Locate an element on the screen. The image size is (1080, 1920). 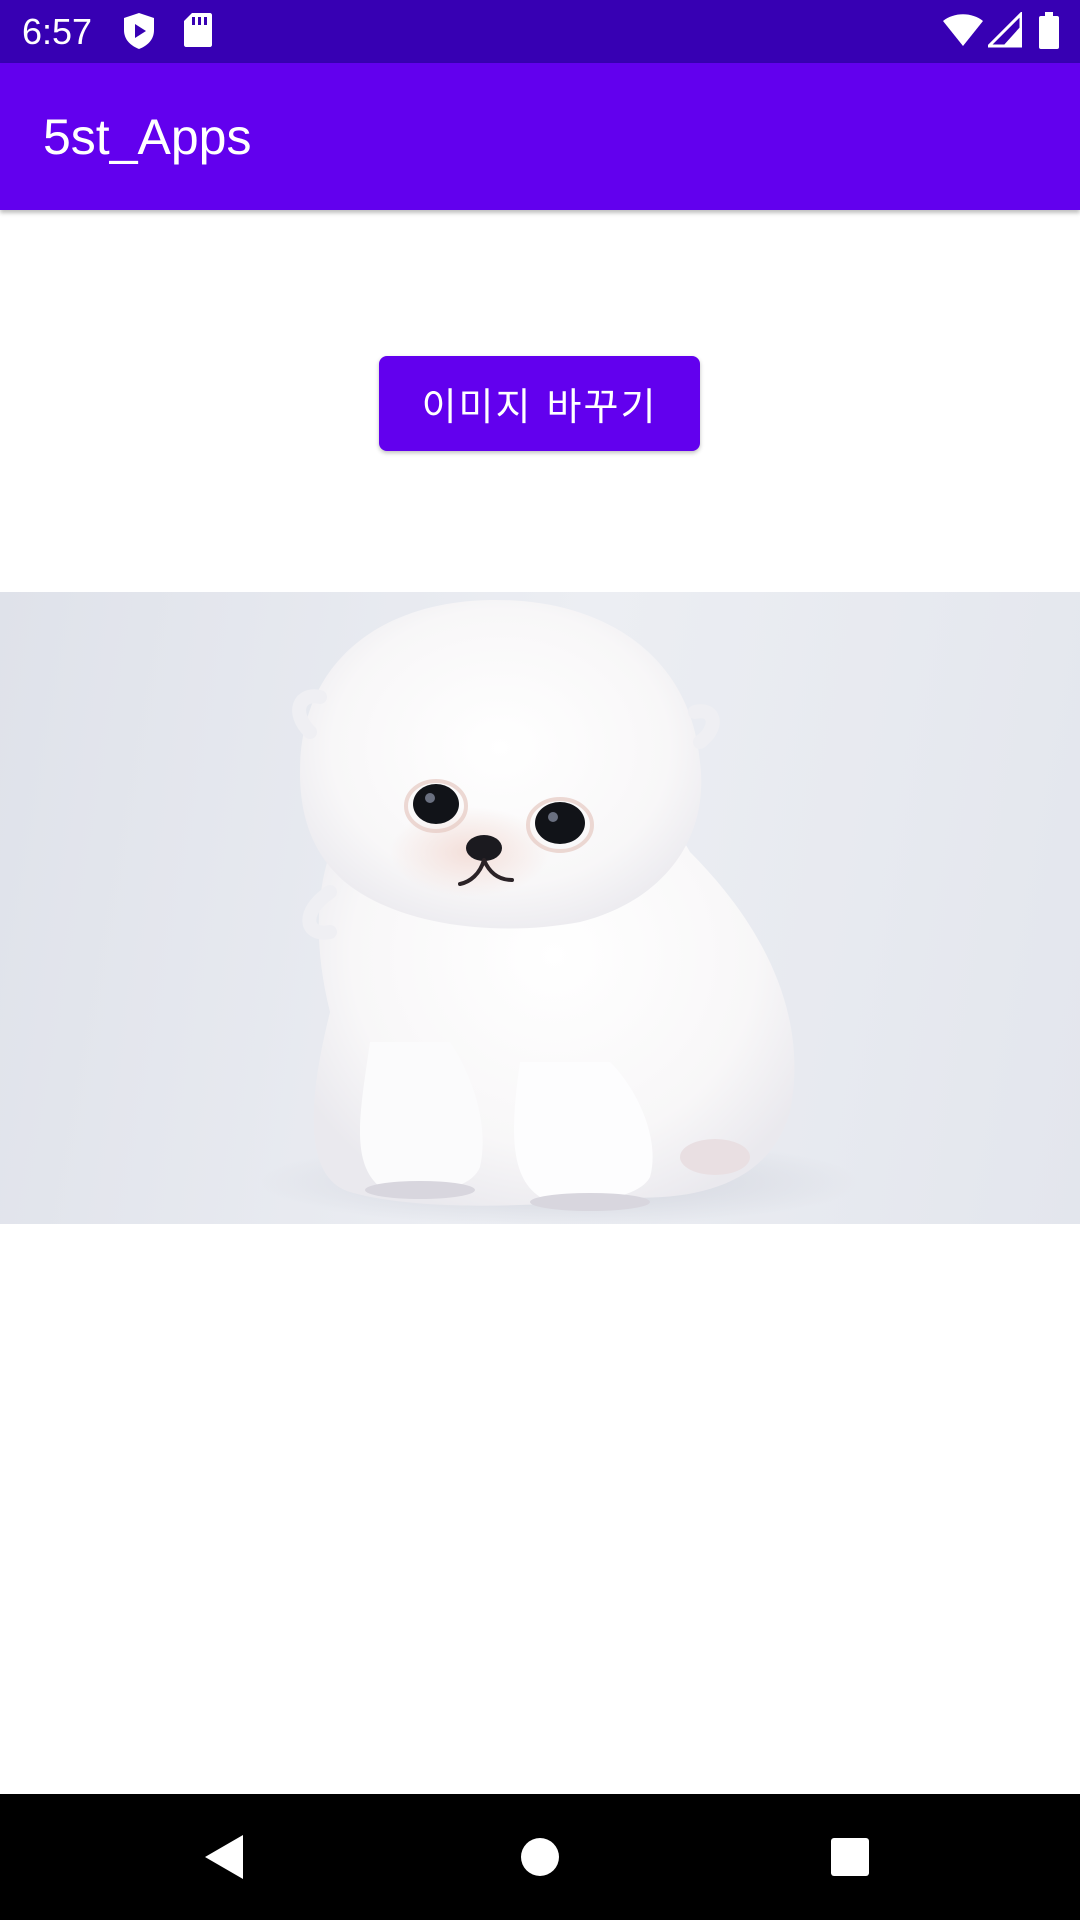
sd-card-icon is located at coordinates (198, 31).